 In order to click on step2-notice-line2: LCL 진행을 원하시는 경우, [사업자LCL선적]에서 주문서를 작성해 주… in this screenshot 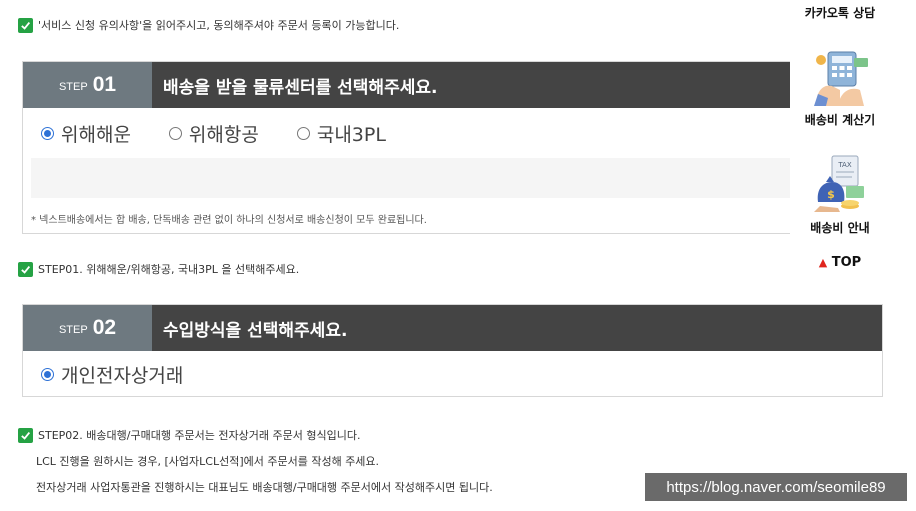, I will do `click(208, 461)`.